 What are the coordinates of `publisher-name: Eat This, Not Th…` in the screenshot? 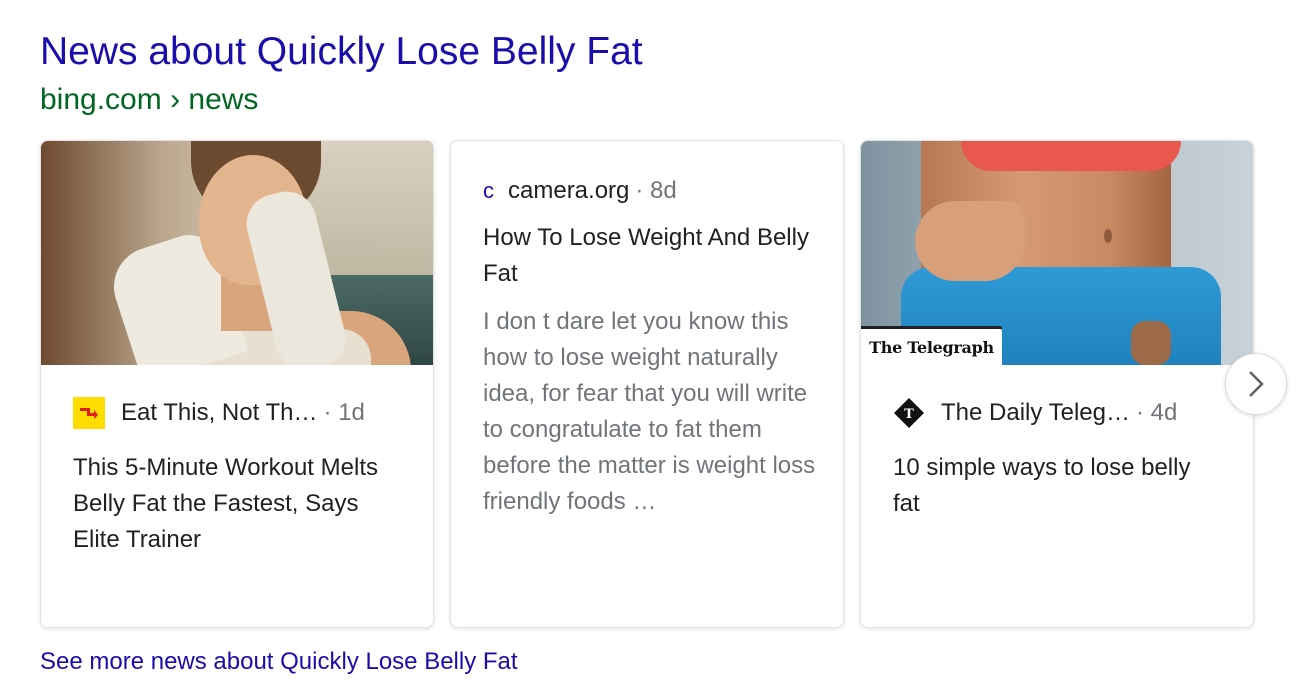 It's located at (219, 412).